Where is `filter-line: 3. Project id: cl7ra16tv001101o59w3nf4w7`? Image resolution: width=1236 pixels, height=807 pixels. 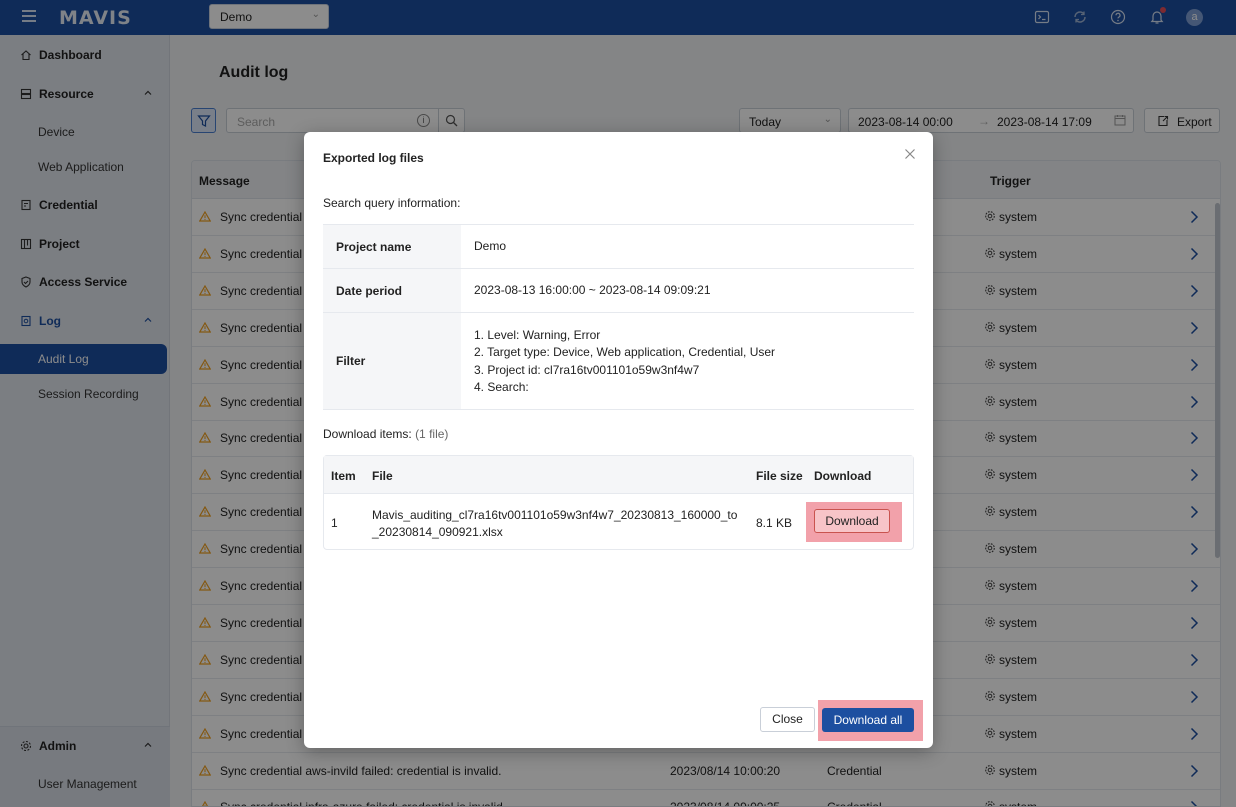
filter-line: 3. Project id: cl7ra16tv001101o59w3nf4w7 is located at coordinates (587, 369).